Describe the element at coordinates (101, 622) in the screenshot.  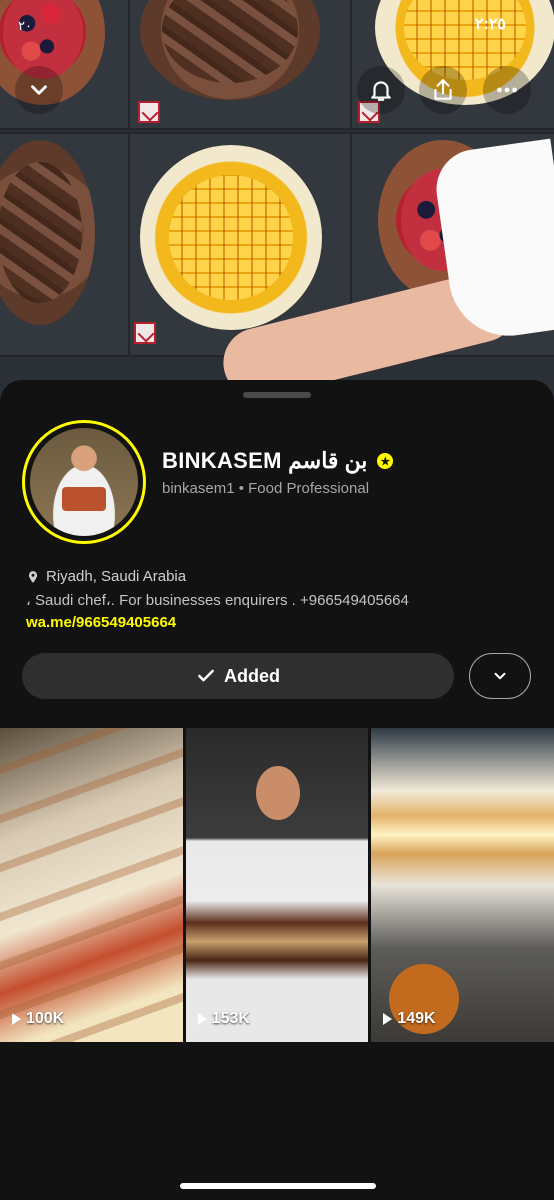
I see `profile-link: wa.me/966549405664` at that location.